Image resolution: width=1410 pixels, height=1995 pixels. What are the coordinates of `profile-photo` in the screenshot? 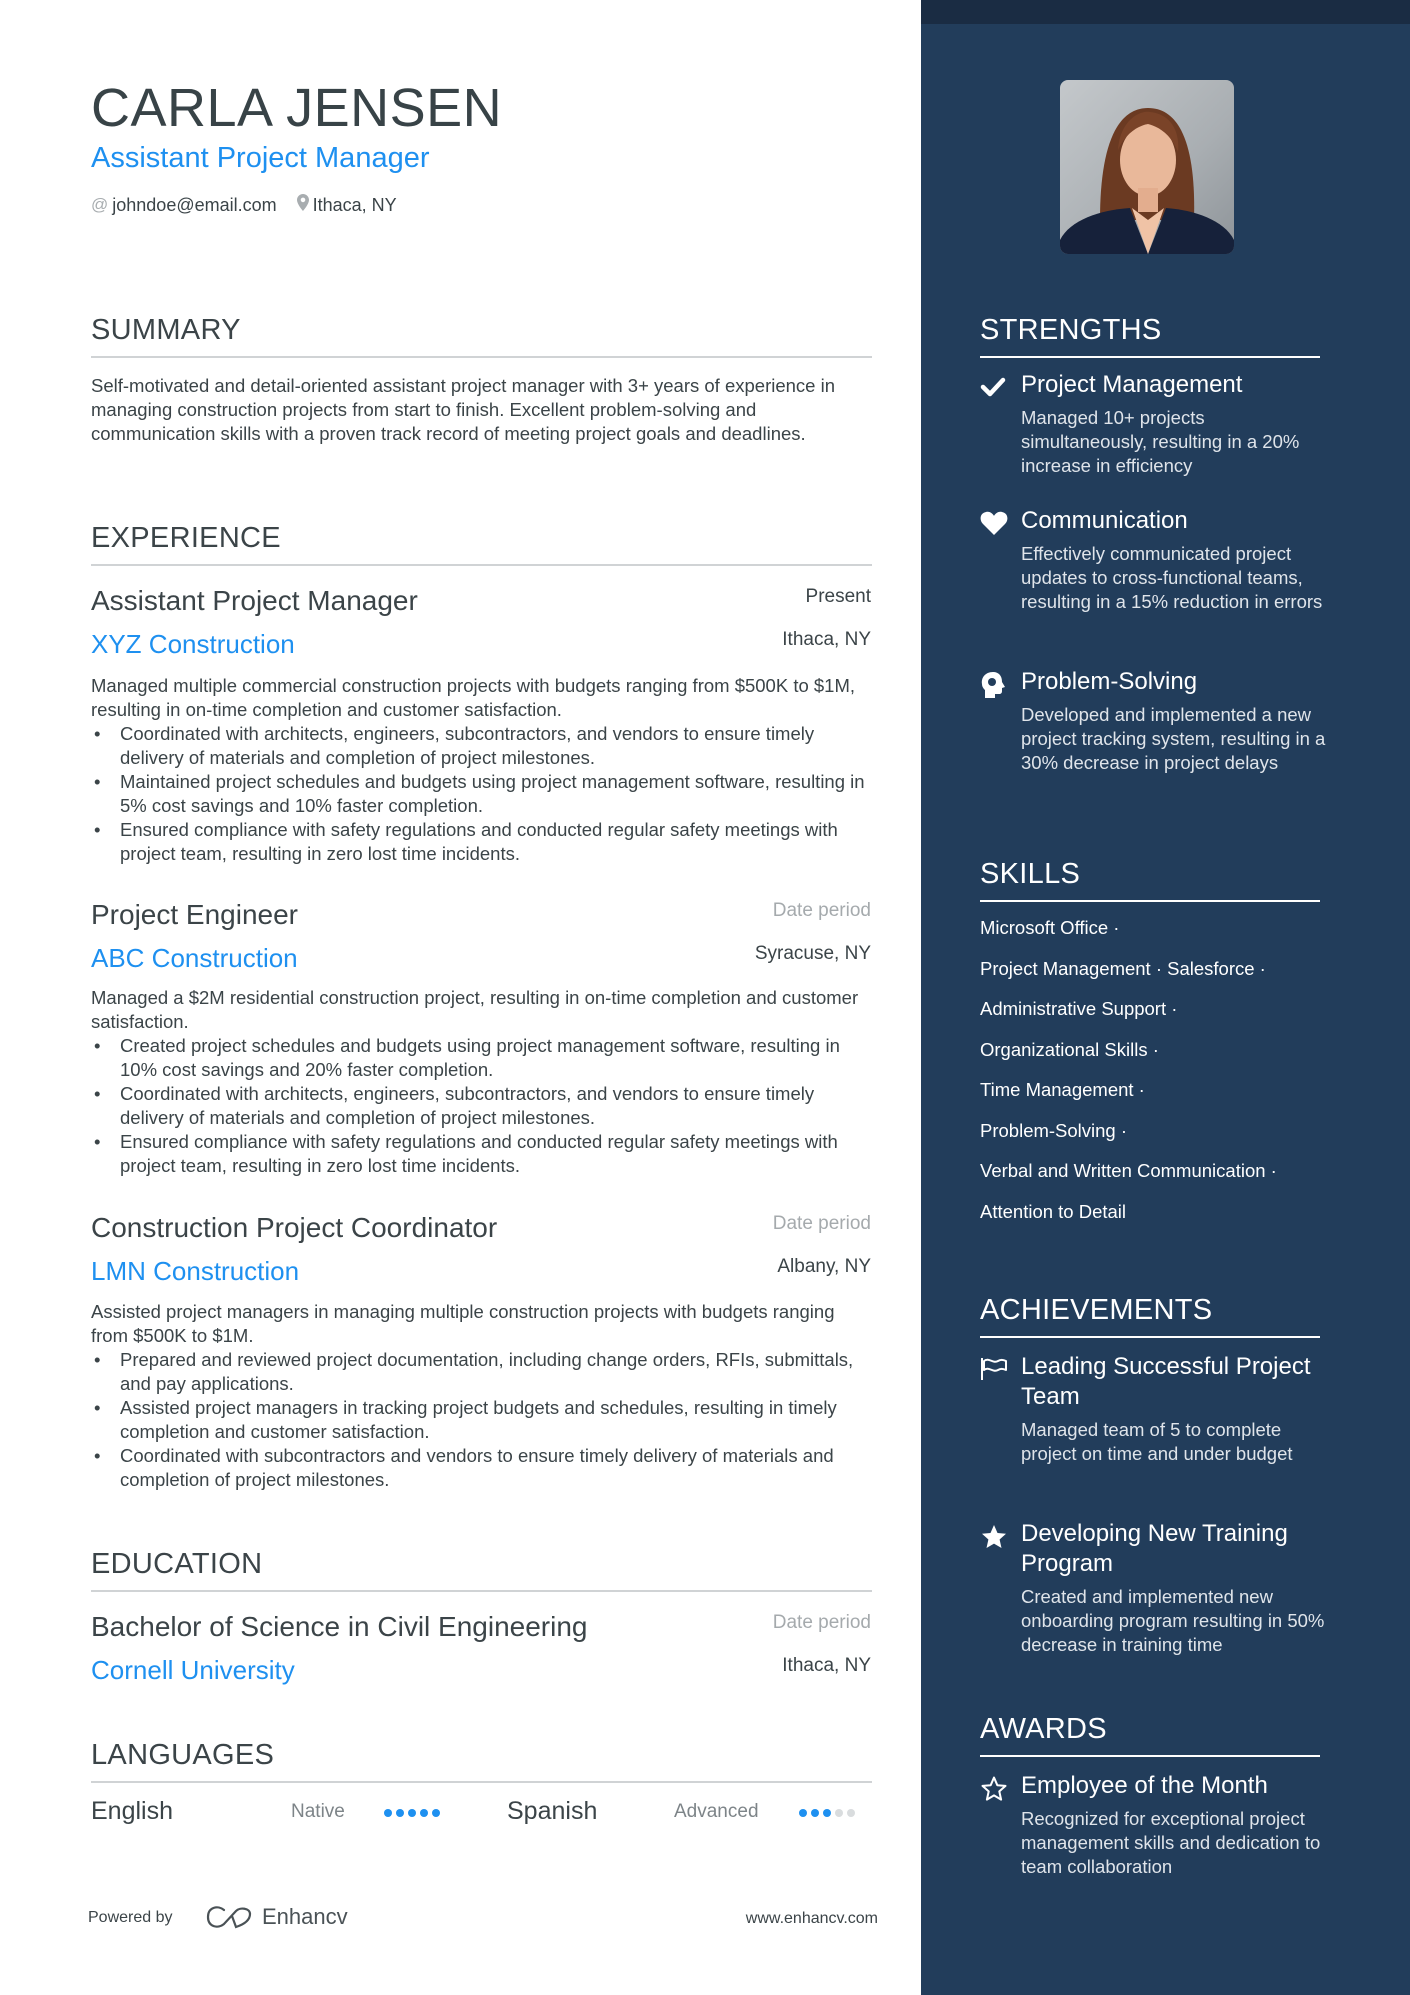 It's located at (1147, 167).